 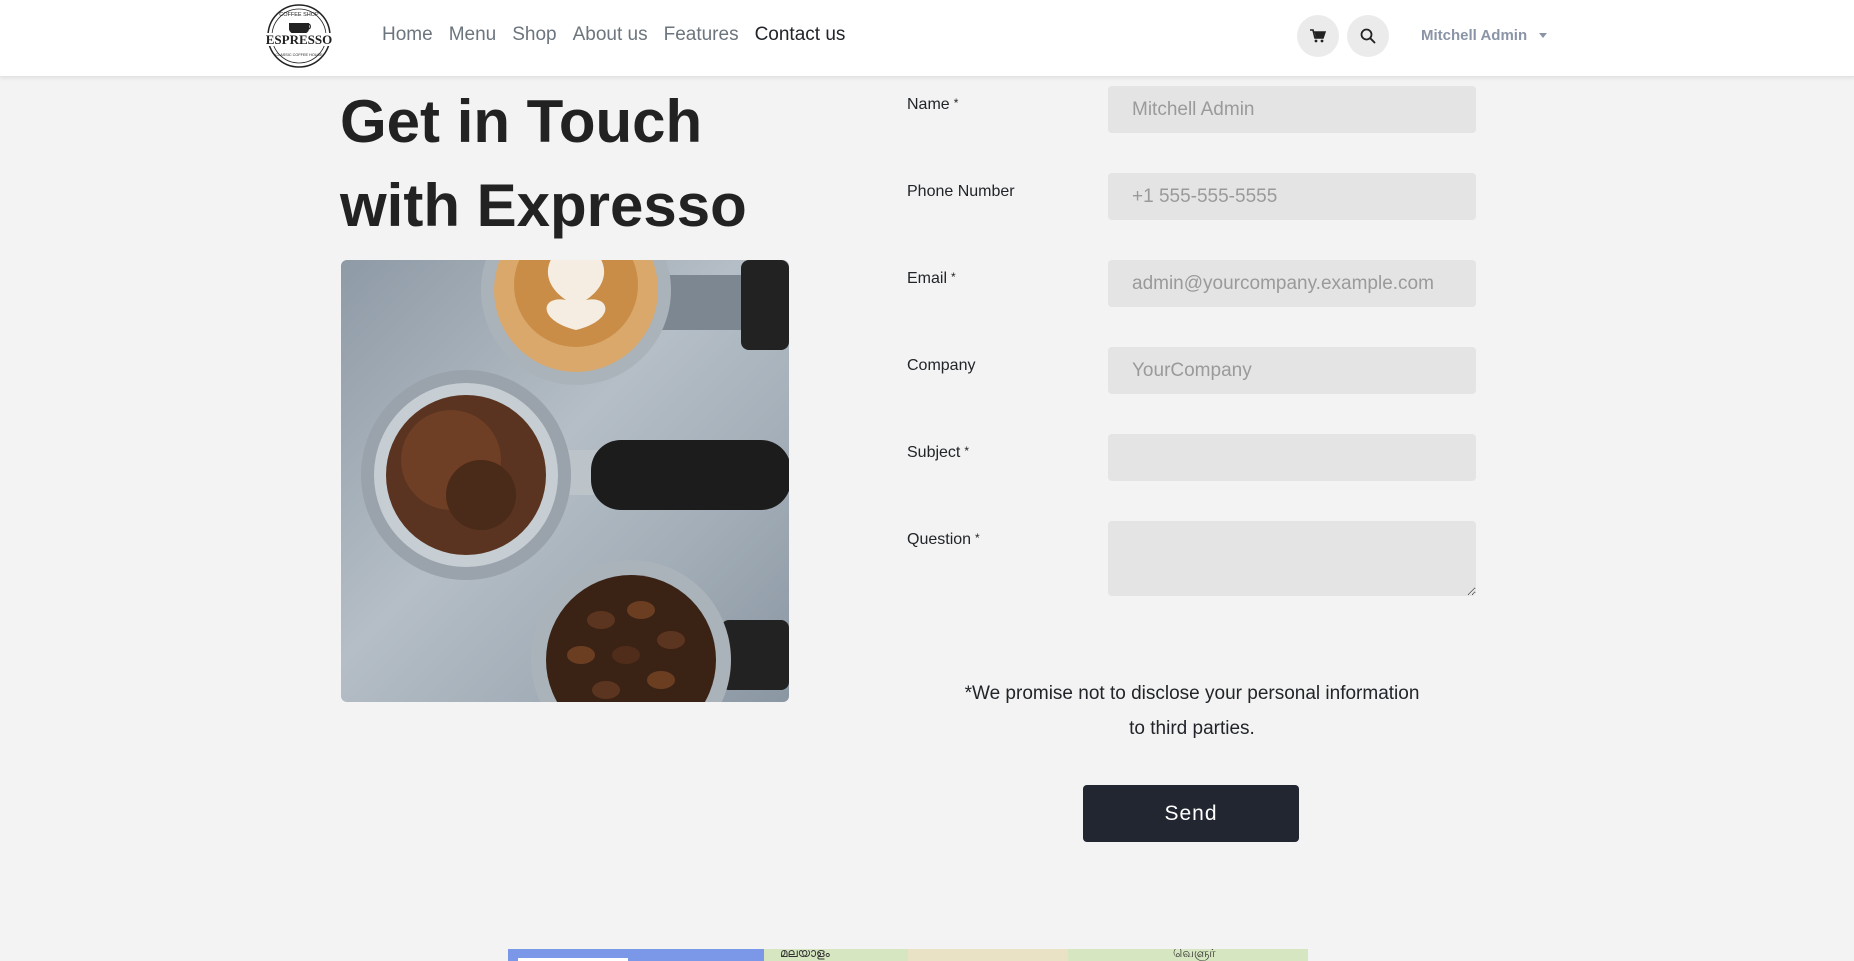 I want to click on subject-input, so click(x=1292, y=457).